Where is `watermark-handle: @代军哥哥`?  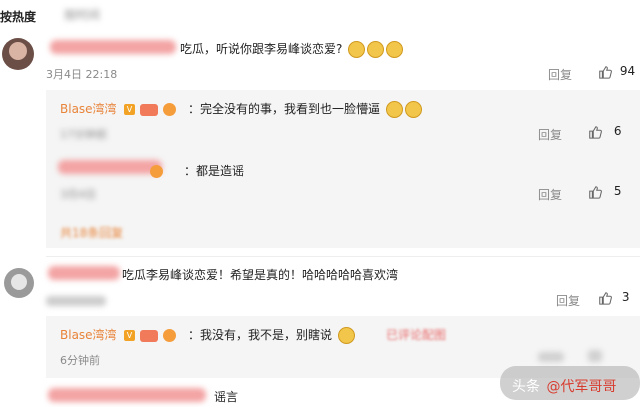 watermark-handle: @代军哥哥 is located at coordinates (581, 387).